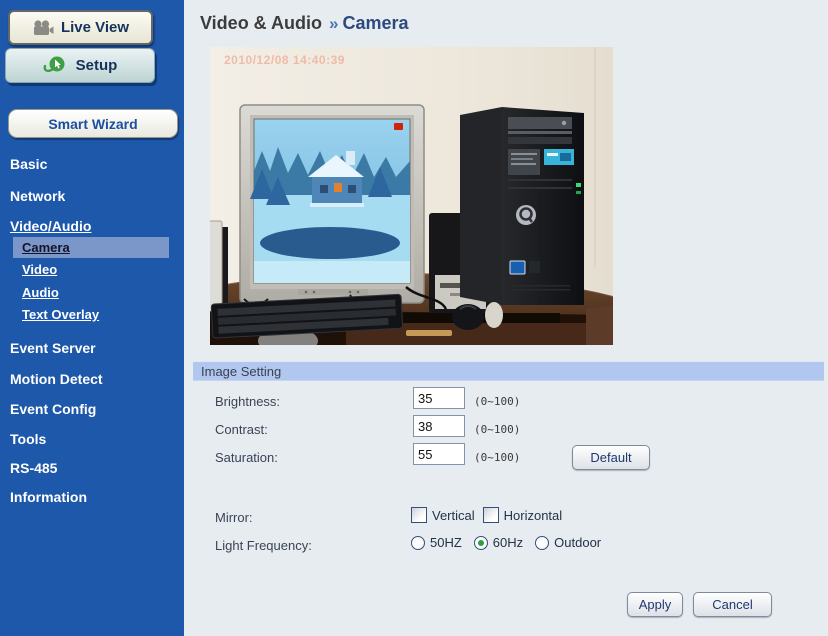  I want to click on sidebar-item-rs-485: RS-485, so click(33, 468).